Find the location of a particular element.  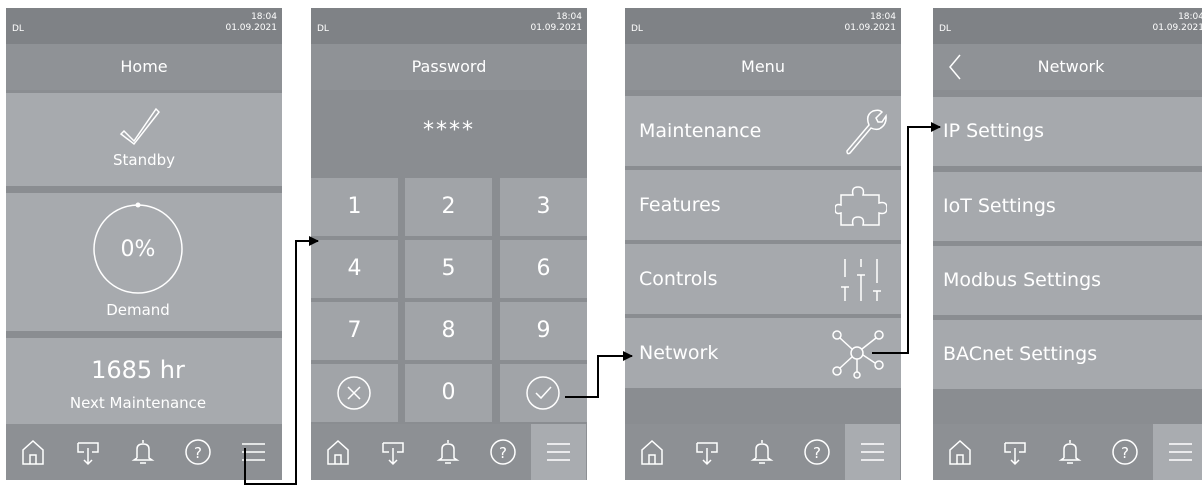

arrow-password-to-menu is located at coordinates (599, 374).